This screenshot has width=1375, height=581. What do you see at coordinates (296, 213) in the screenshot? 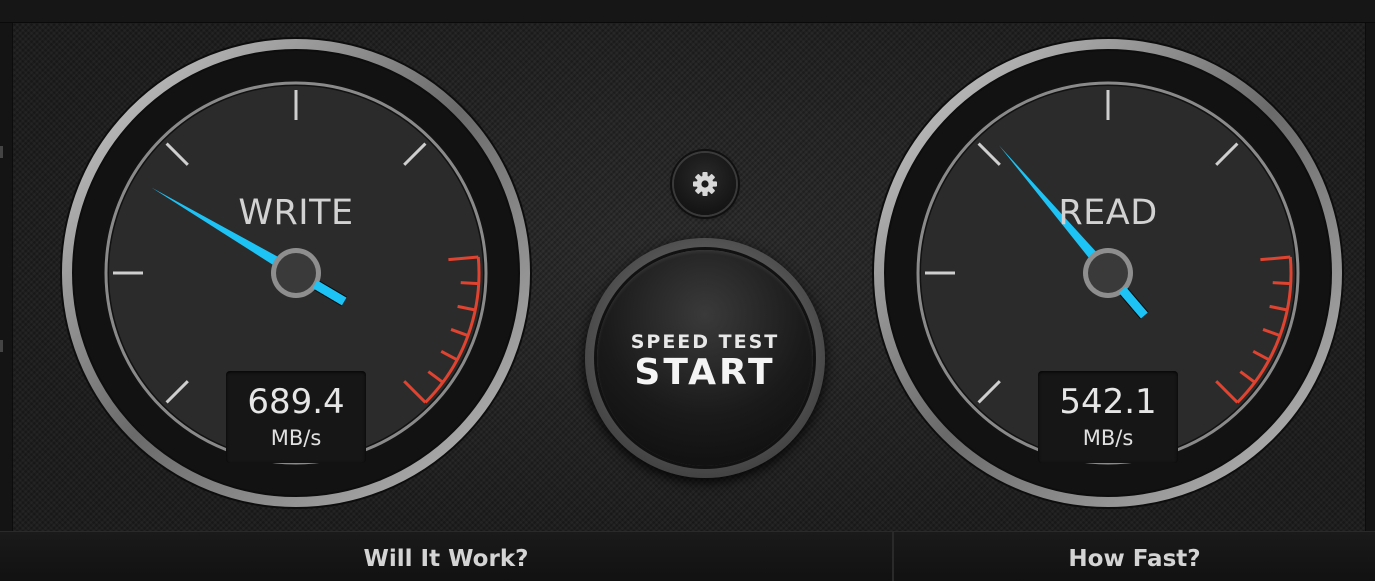
I see `write-gauge-label: WRITE` at bounding box center [296, 213].